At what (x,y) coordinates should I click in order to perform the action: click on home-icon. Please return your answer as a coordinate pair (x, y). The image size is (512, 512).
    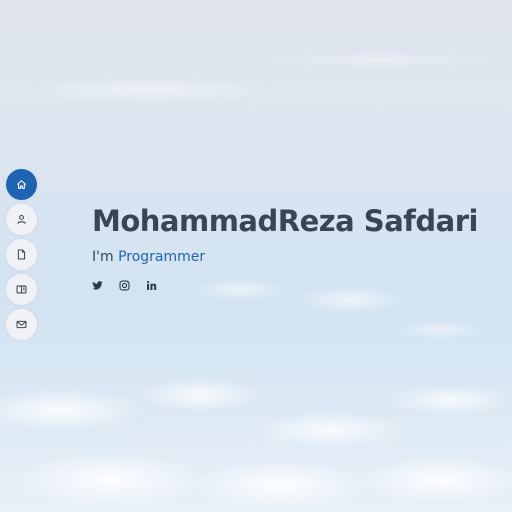
    Looking at the image, I should click on (21, 184).